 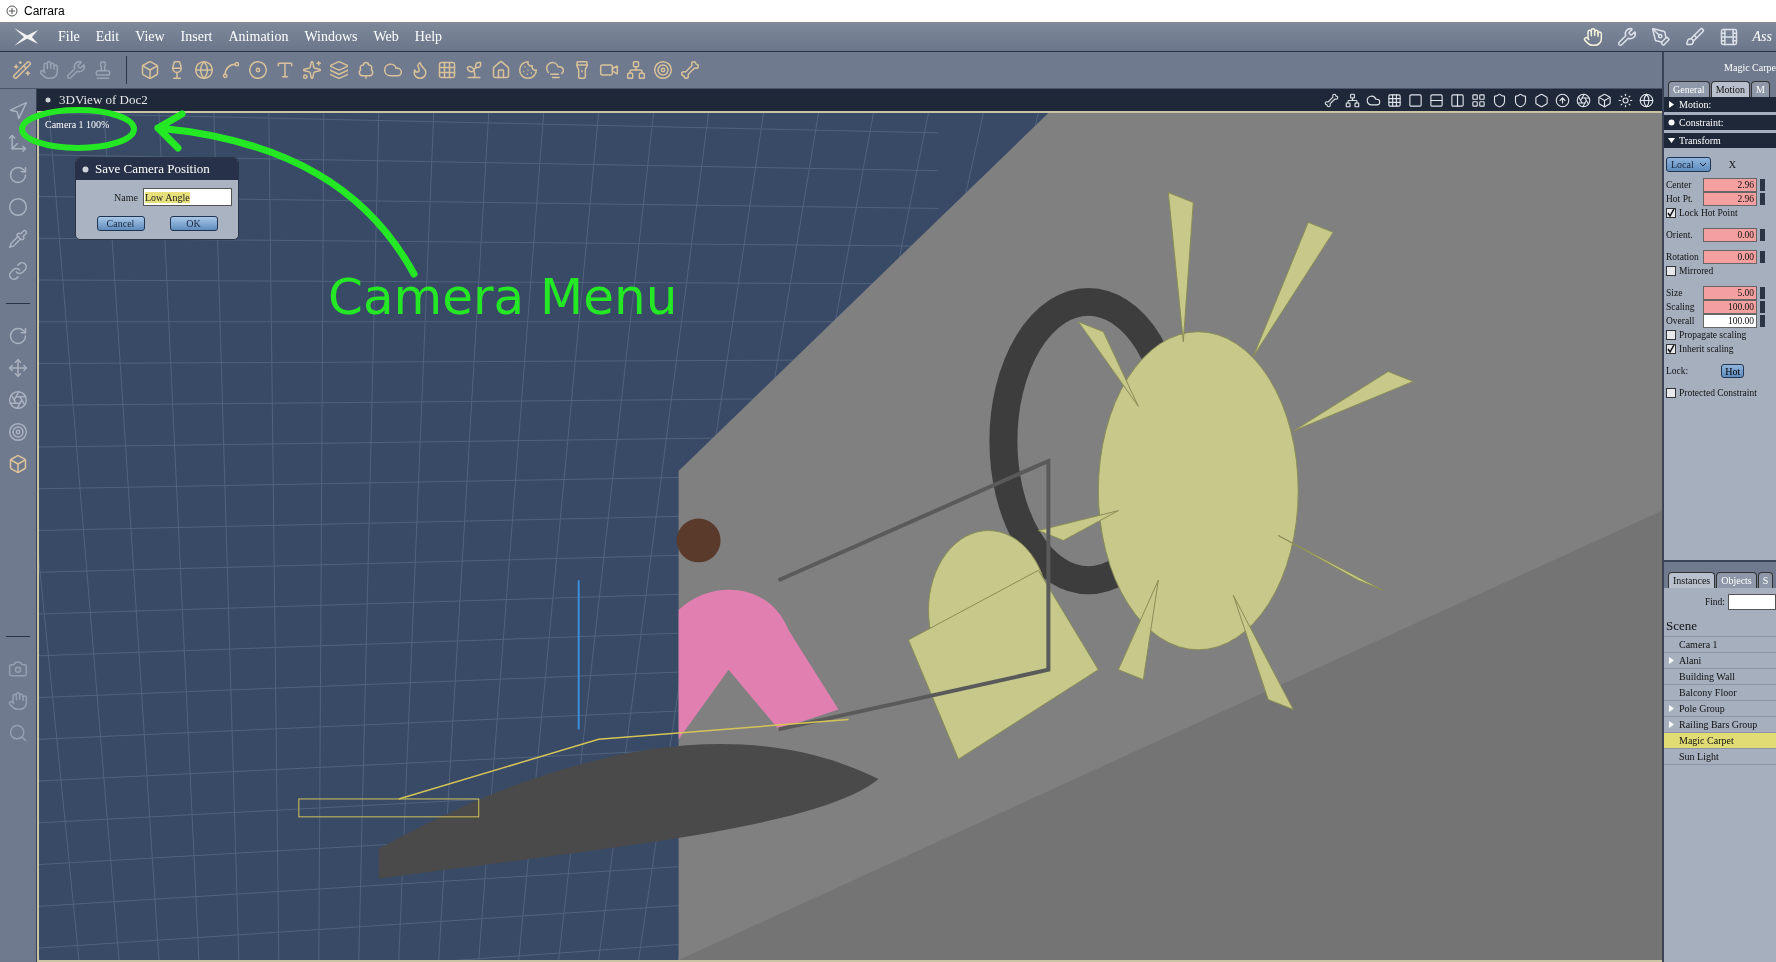 What do you see at coordinates (1675, 293) in the screenshot?
I see `field-label: Size` at bounding box center [1675, 293].